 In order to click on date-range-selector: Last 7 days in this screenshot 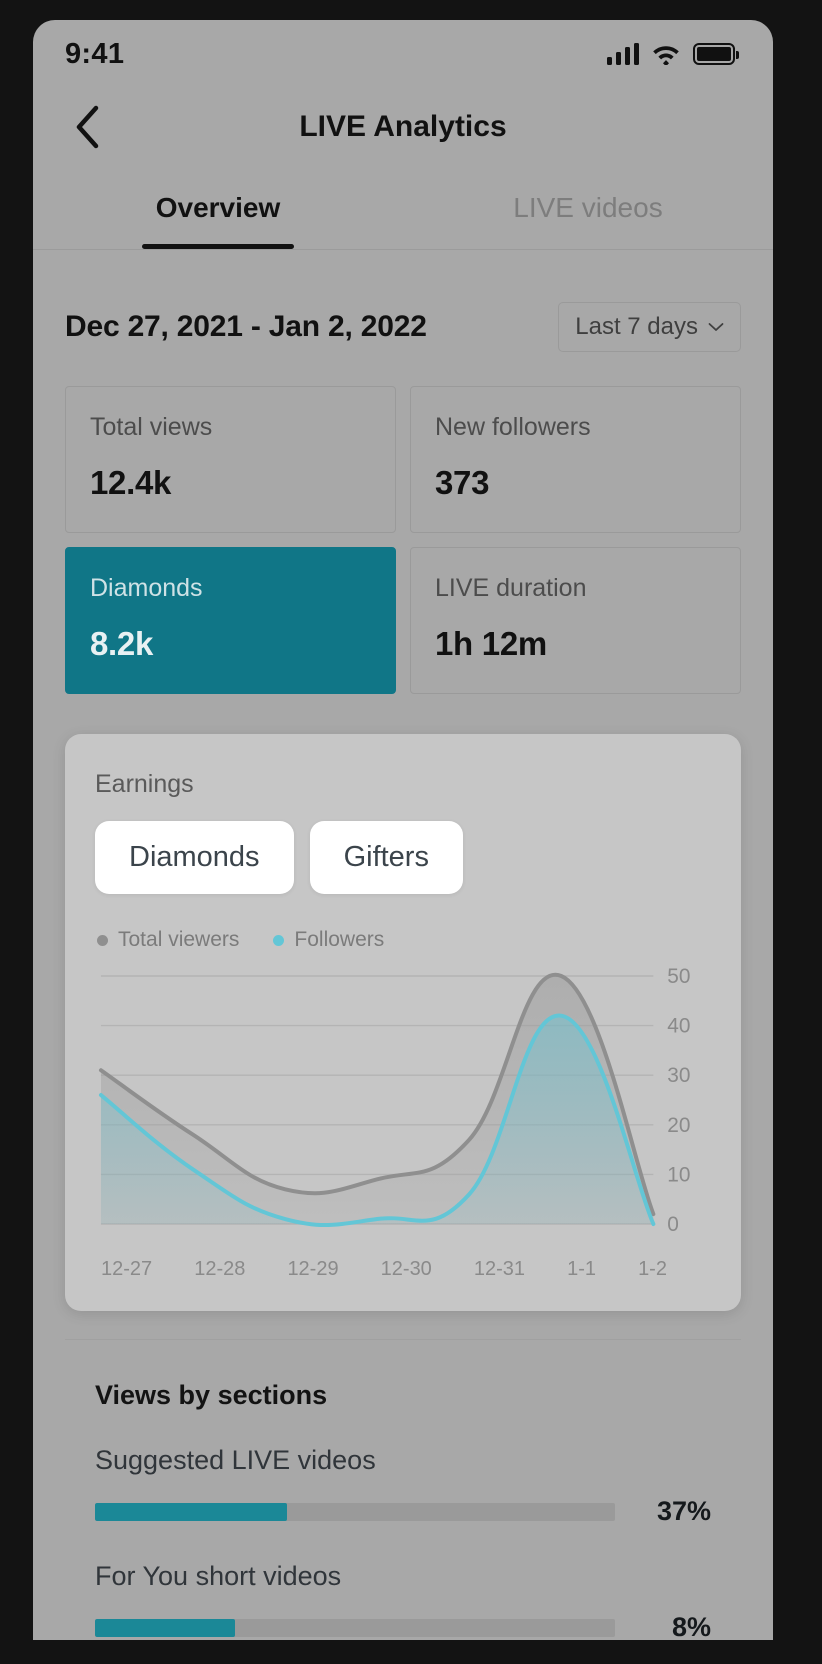, I will do `click(649, 327)`.